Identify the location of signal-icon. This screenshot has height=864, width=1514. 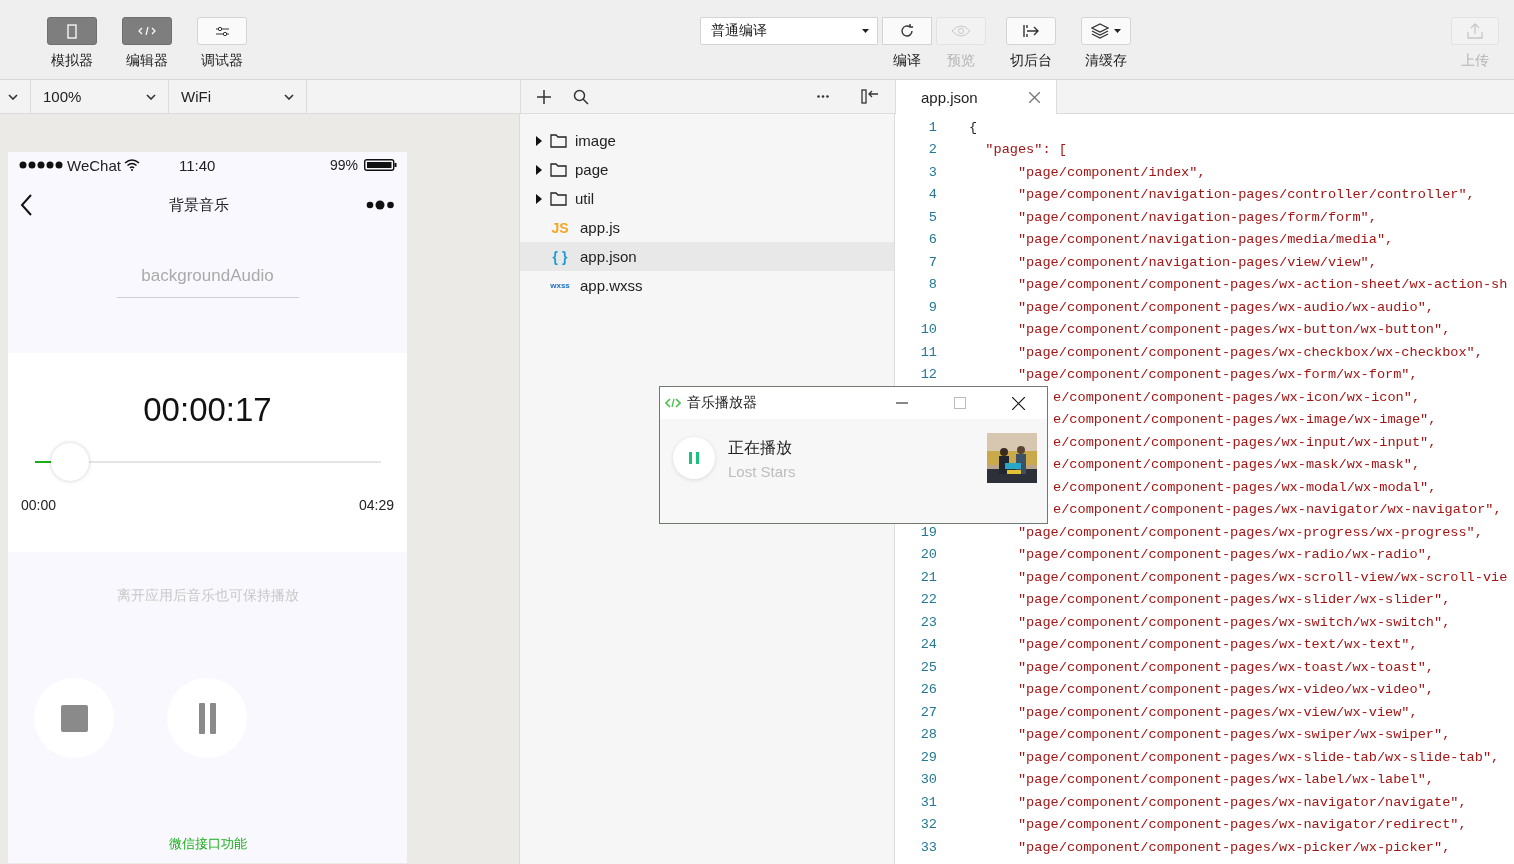
(41, 165).